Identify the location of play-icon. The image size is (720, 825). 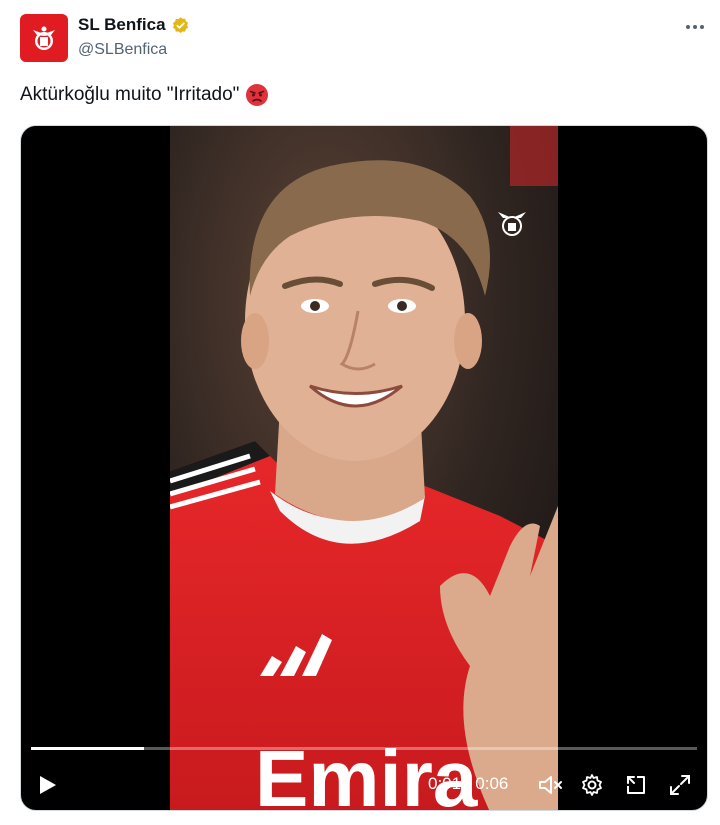
(48, 785).